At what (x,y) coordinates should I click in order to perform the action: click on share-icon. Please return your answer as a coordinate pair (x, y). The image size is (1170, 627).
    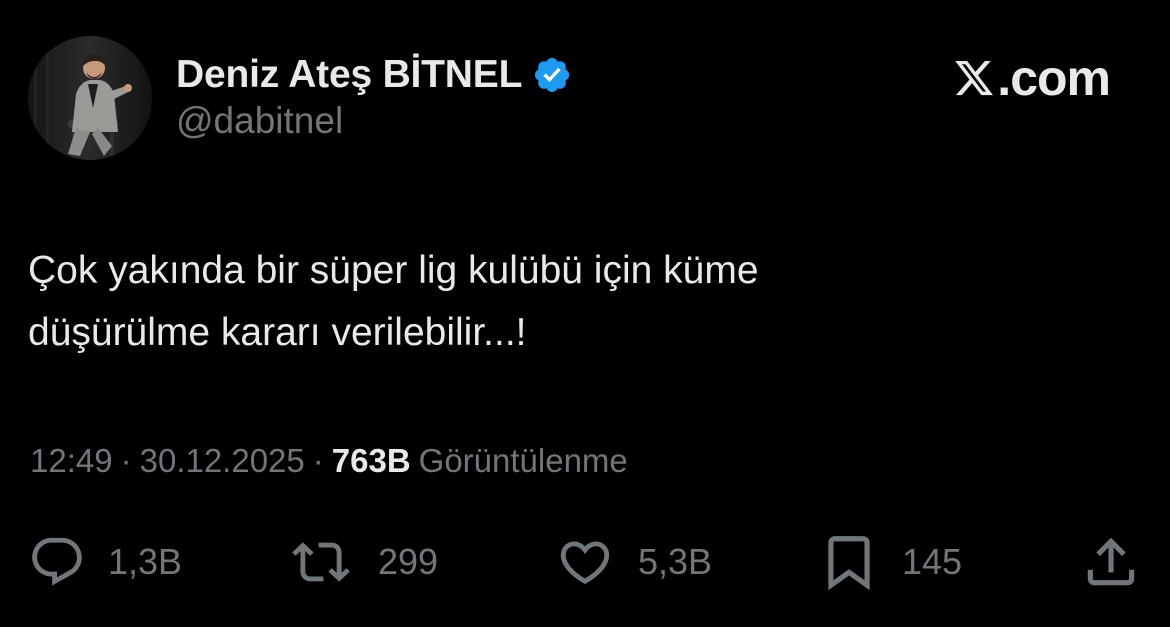
    Looking at the image, I should click on (1111, 561).